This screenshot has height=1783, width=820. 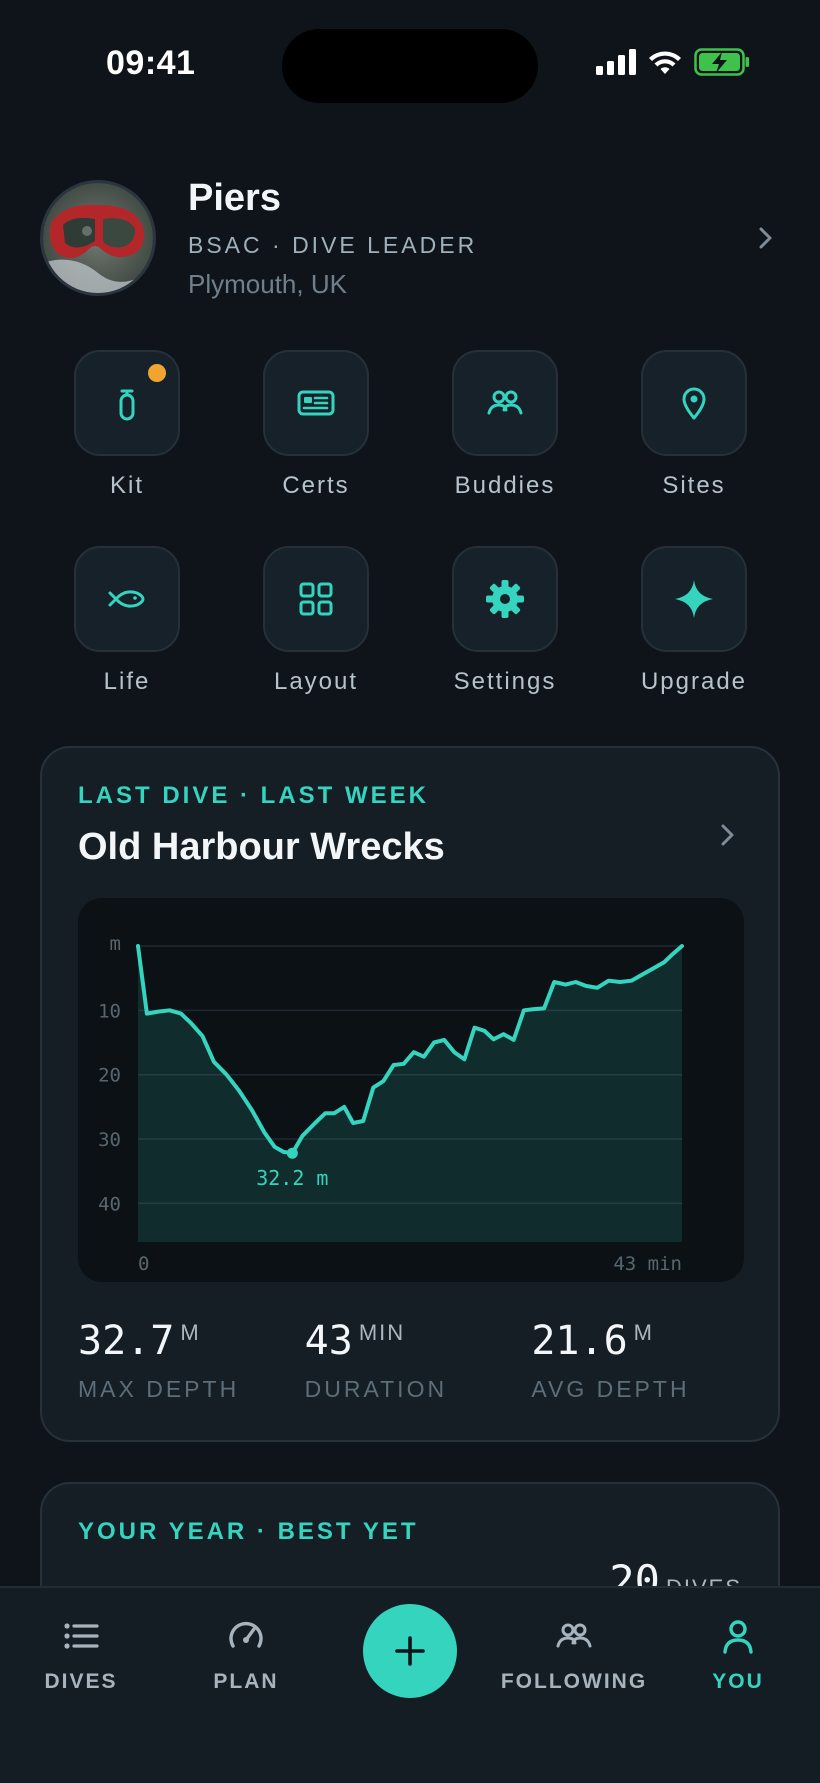 I want to click on tank-icon, so click(x=127, y=405).